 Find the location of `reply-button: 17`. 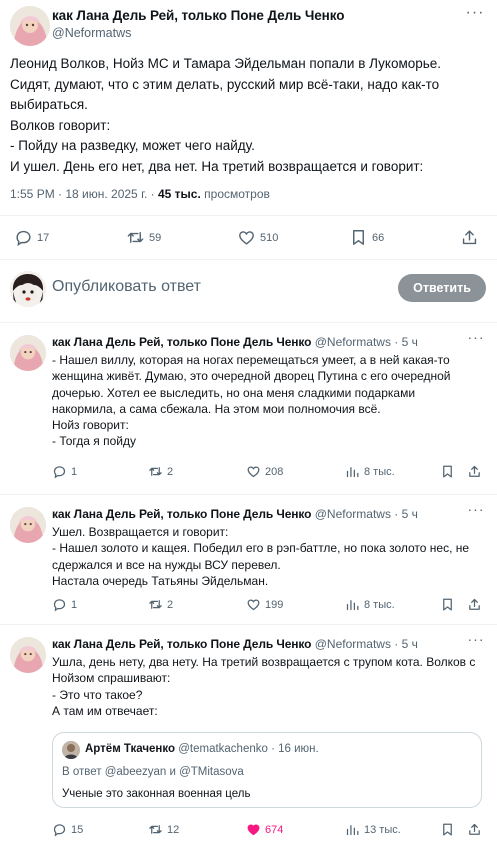

reply-button: 17 is located at coordinates (31, 237).